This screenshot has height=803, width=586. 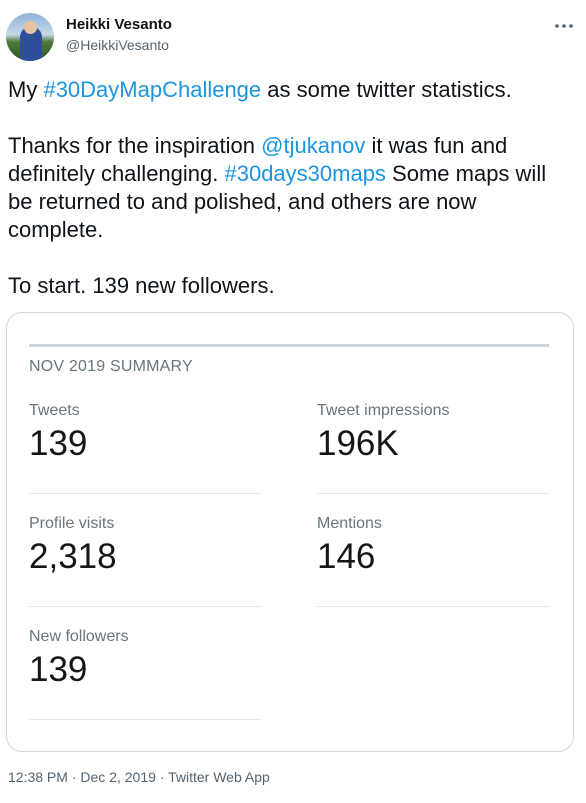 I want to click on more-horizontal-icon, so click(x=564, y=26).